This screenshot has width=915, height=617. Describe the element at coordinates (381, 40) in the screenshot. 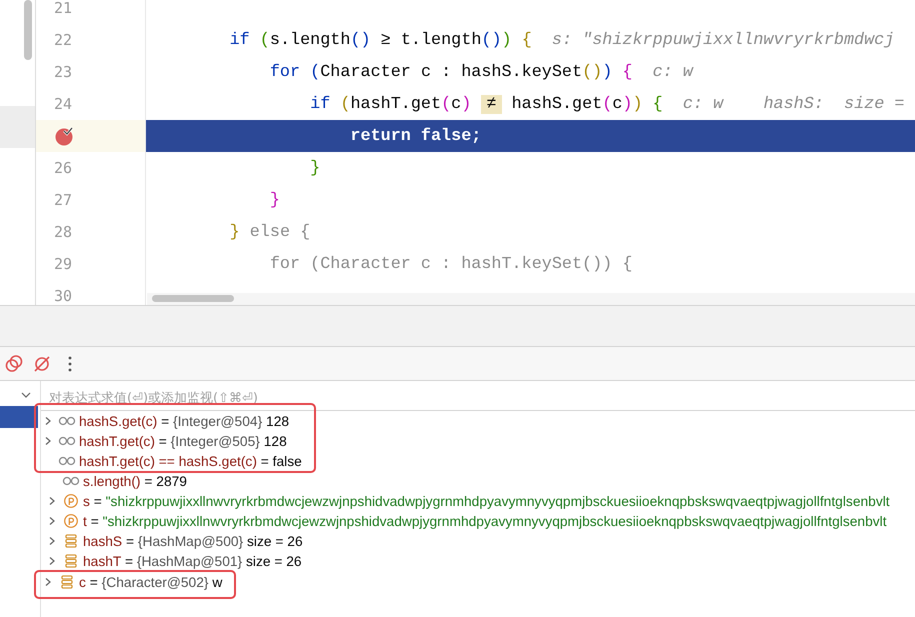

I see `code-line: if (s.length() ≥ t.length()) {` at that location.